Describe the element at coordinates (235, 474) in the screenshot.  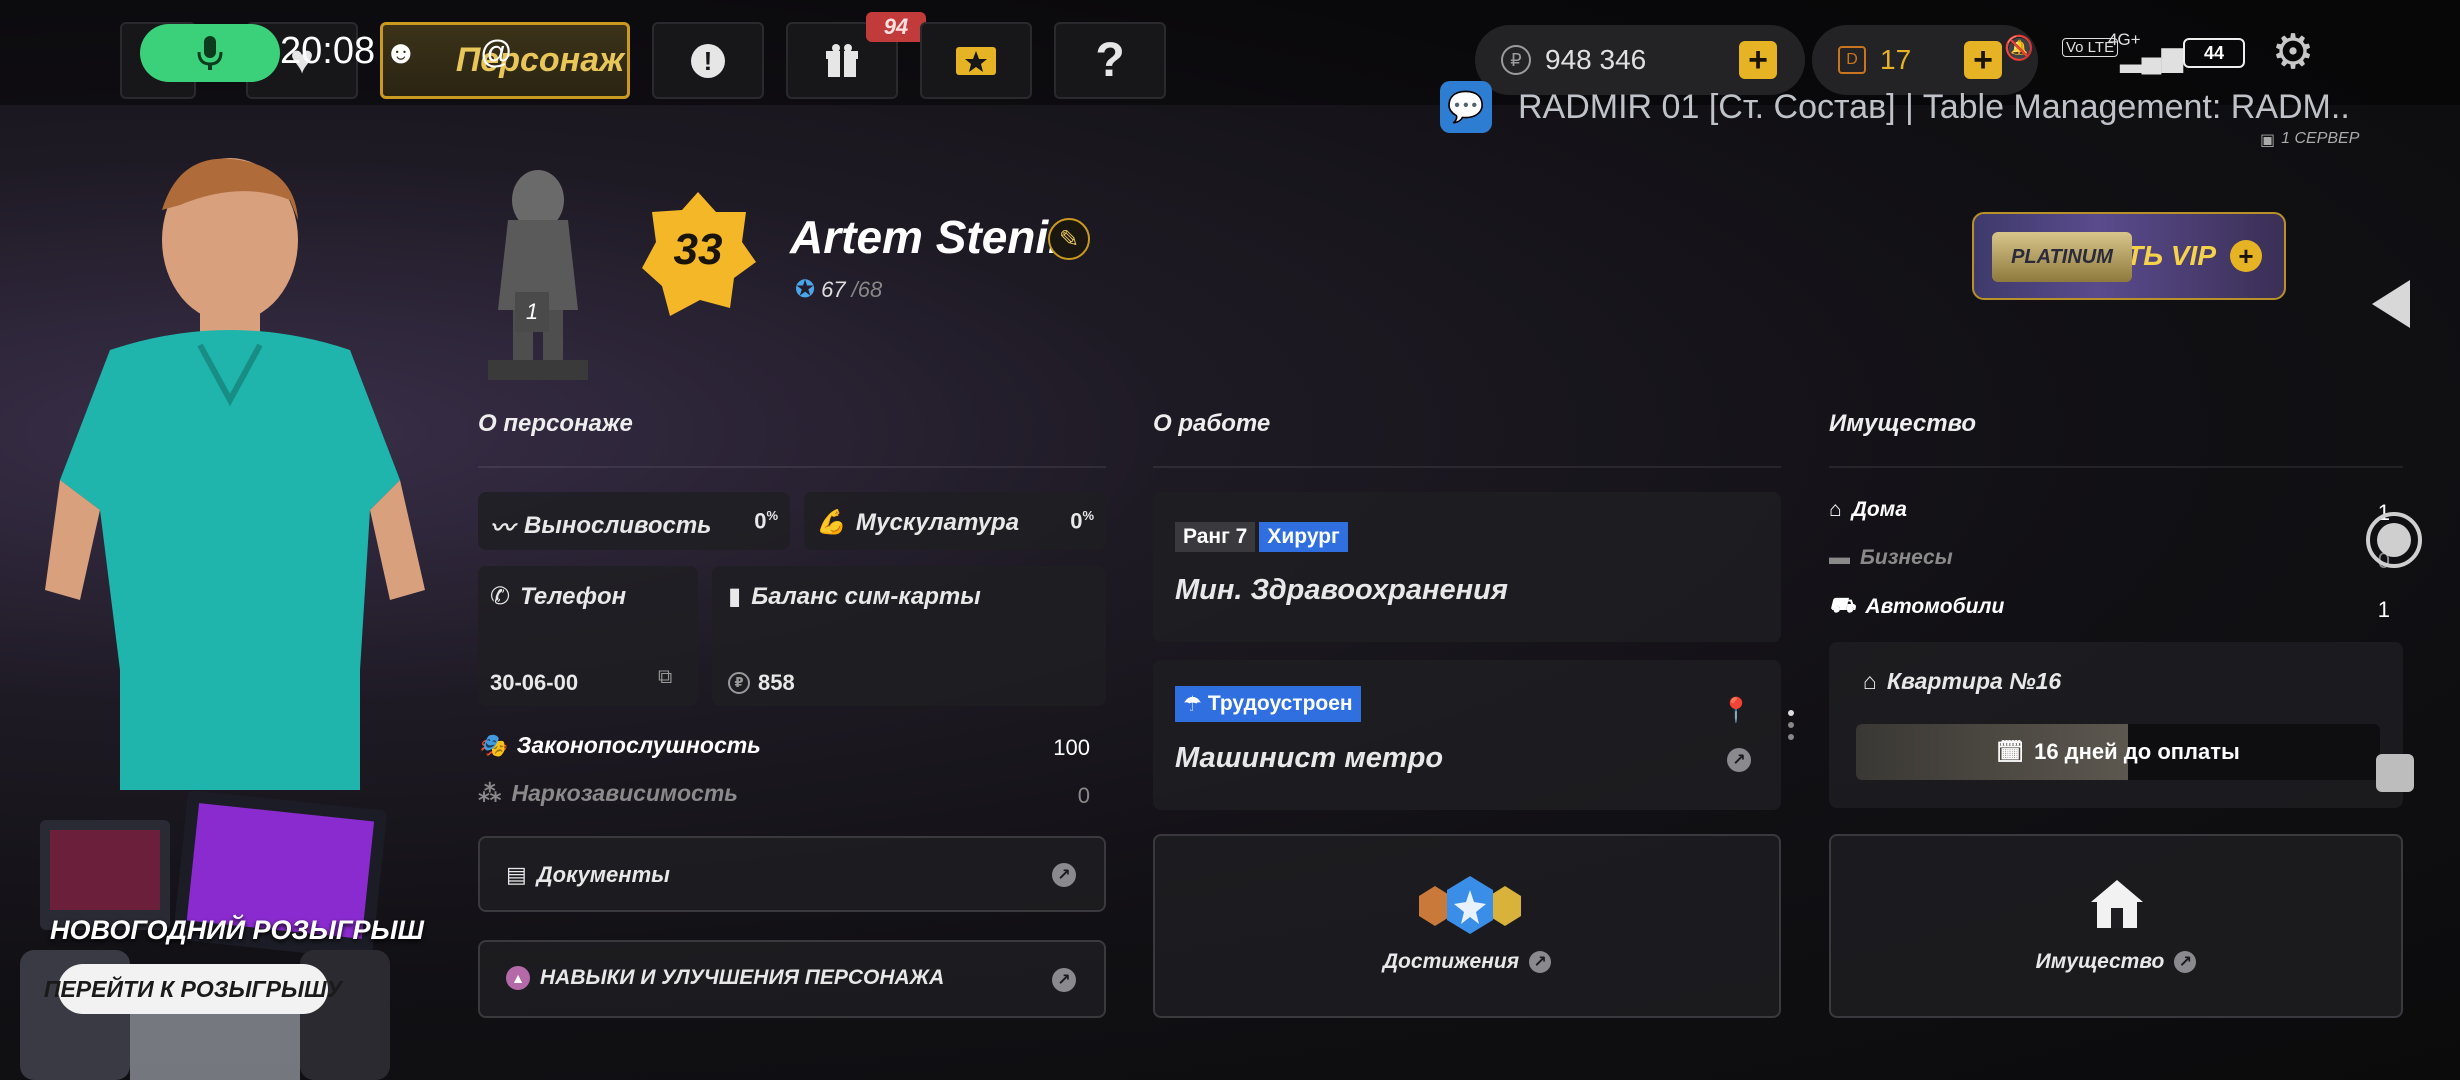
I see `character-model` at that location.